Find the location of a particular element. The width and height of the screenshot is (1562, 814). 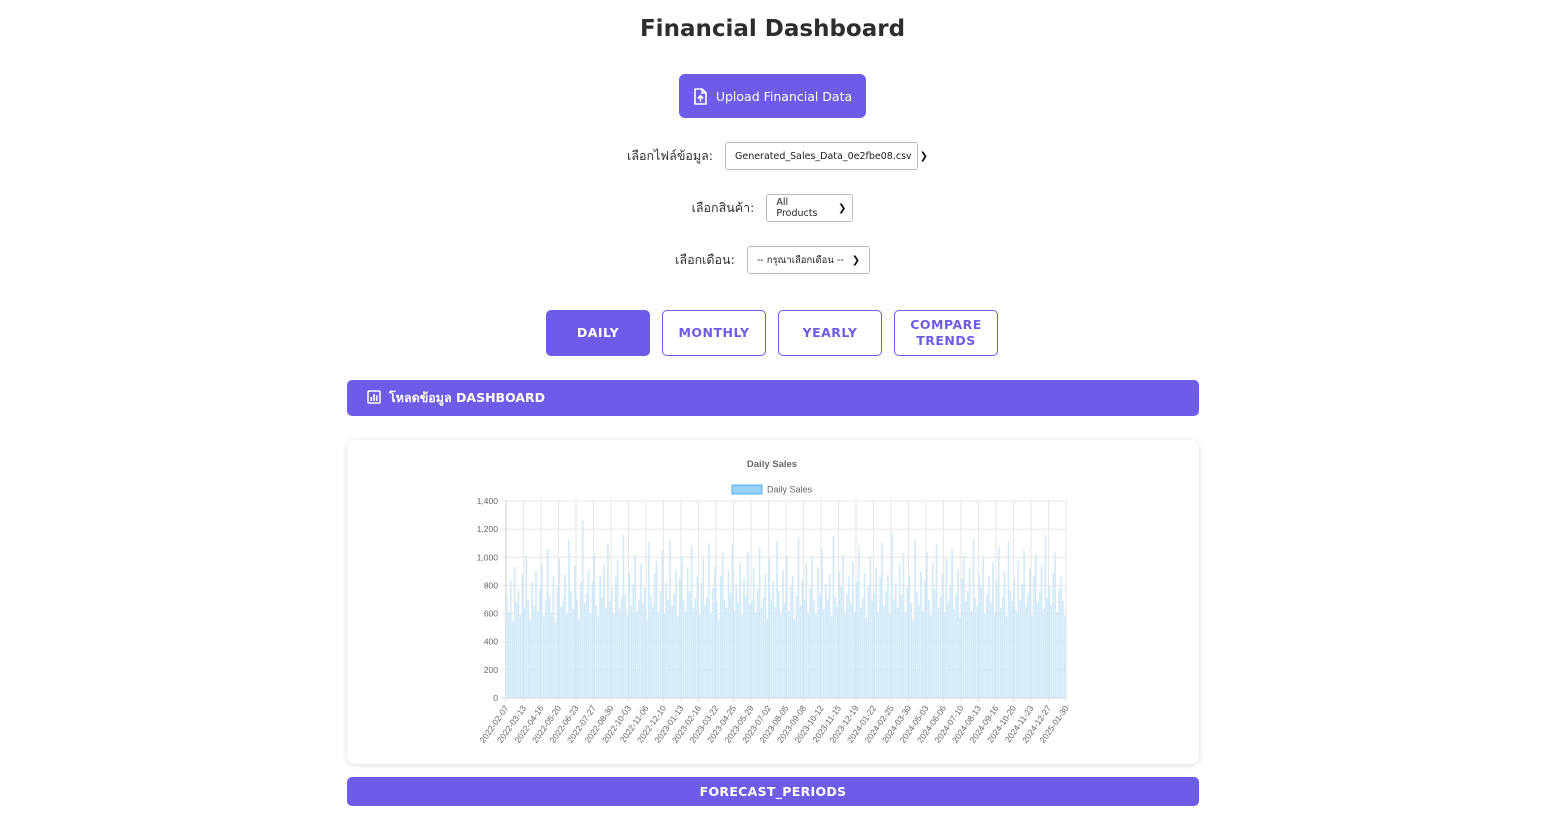

chart-title: Daily Sales is located at coordinates (772, 464).